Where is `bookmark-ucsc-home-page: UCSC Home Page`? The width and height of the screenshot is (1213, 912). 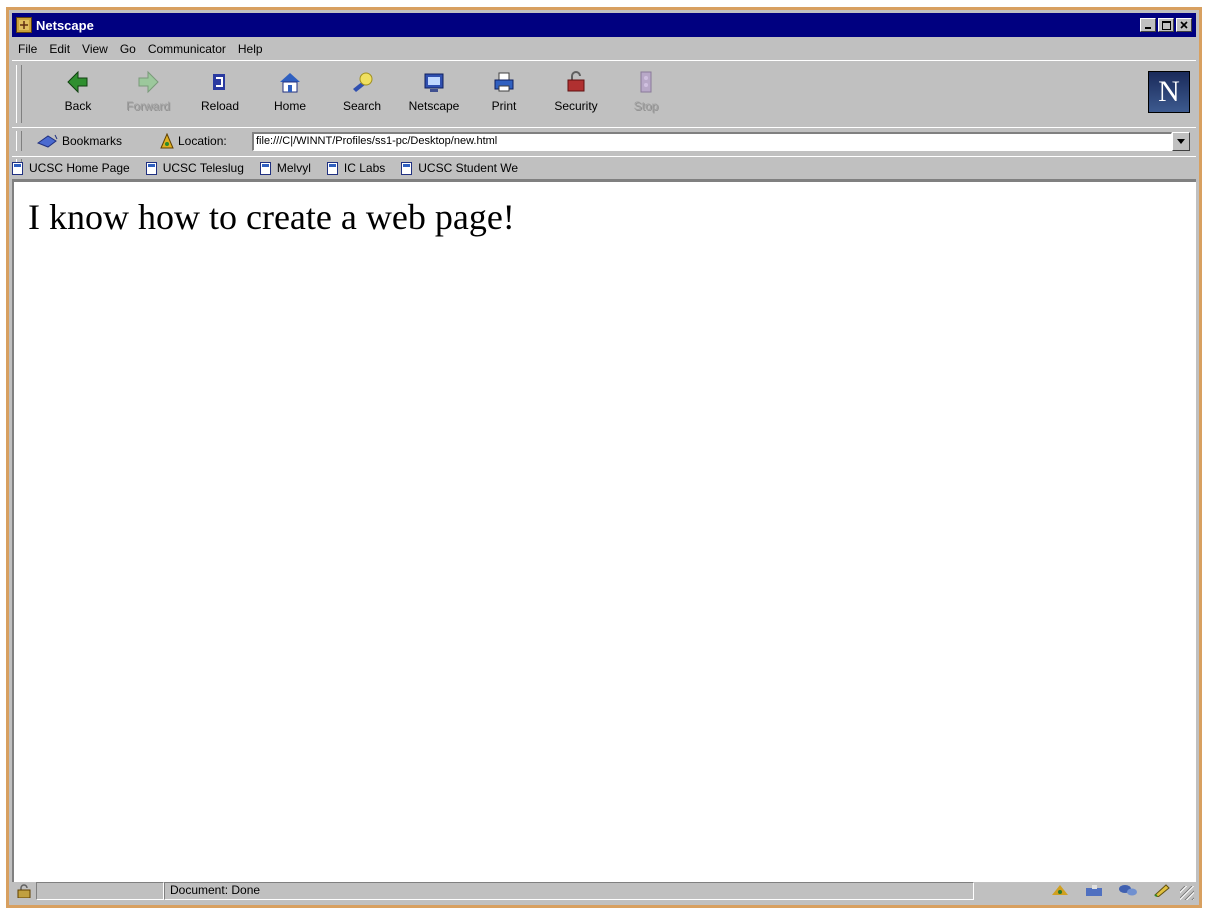 bookmark-ucsc-home-page: UCSC Home Page is located at coordinates (71, 168).